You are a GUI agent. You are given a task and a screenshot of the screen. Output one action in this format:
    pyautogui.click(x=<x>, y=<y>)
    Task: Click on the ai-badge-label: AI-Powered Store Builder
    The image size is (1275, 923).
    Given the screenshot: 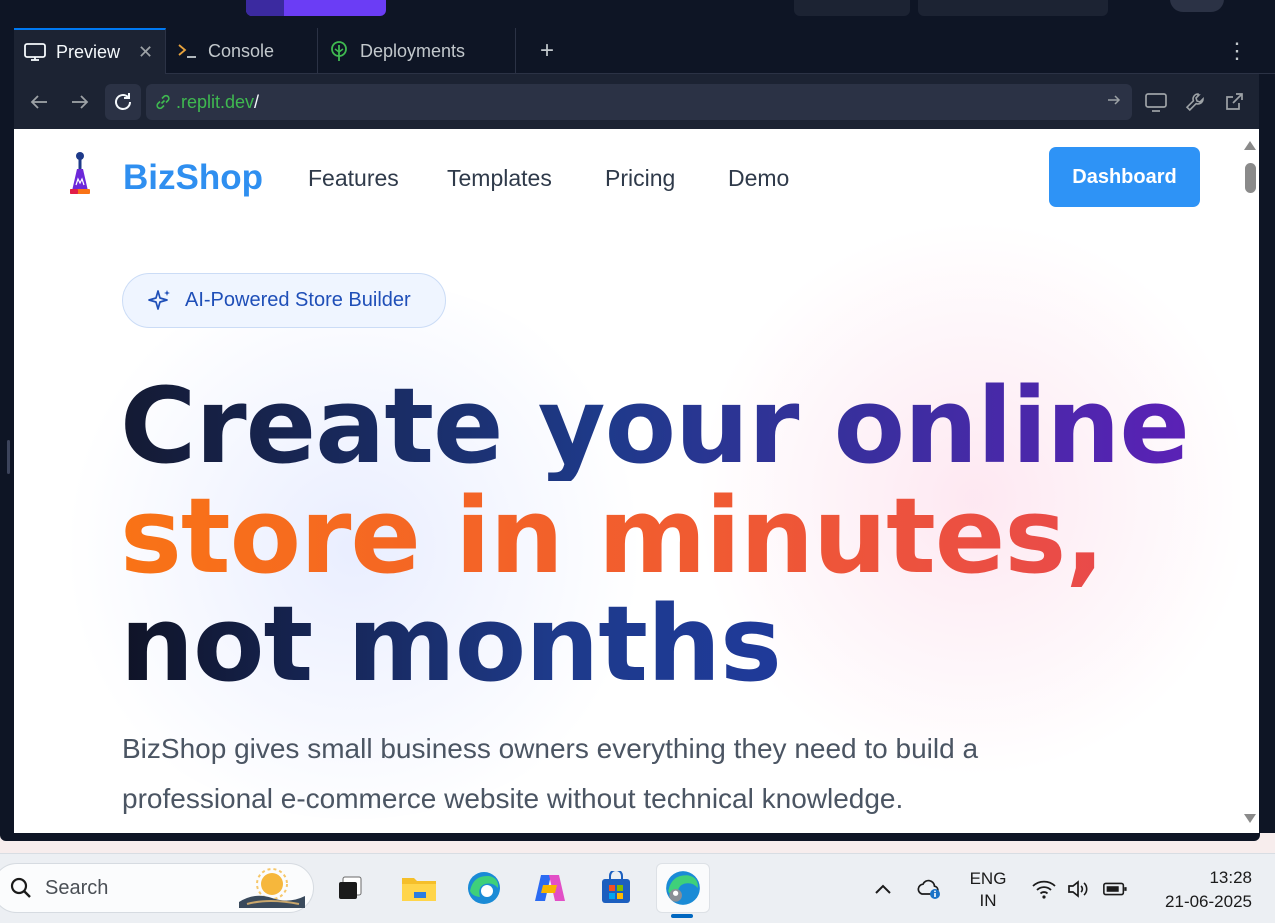 What is the action you would take?
    pyautogui.click(x=298, y=300)
    